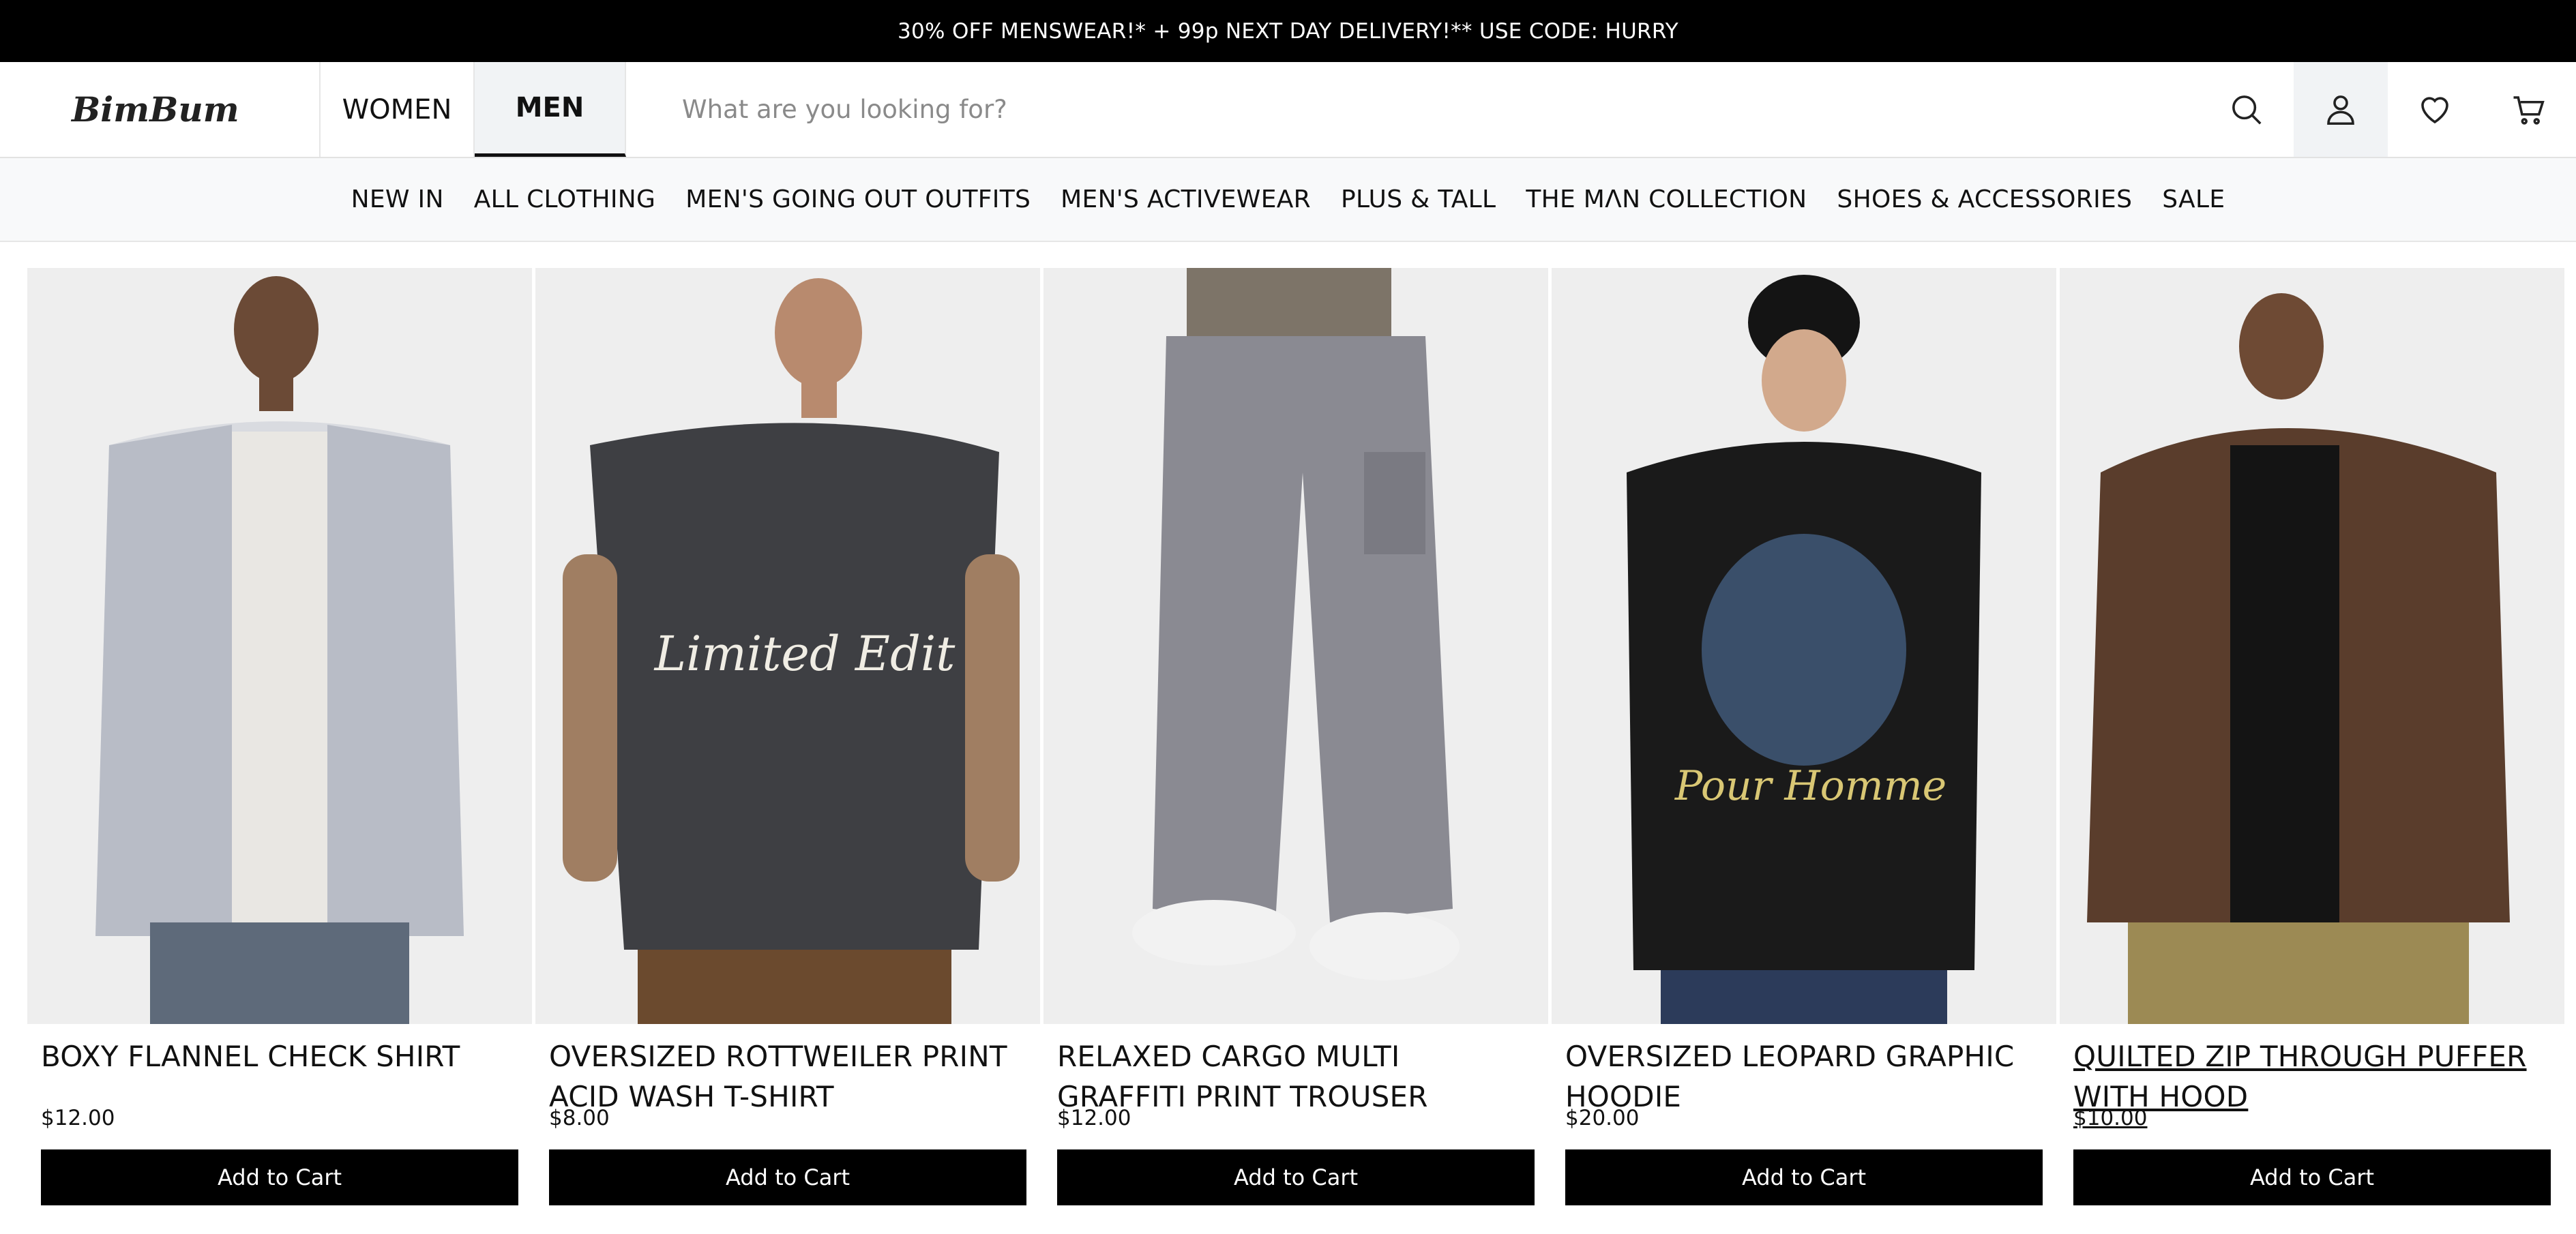  I want to click on model-in-graphic-tee-image: Limited Edit, so click(791, 651).